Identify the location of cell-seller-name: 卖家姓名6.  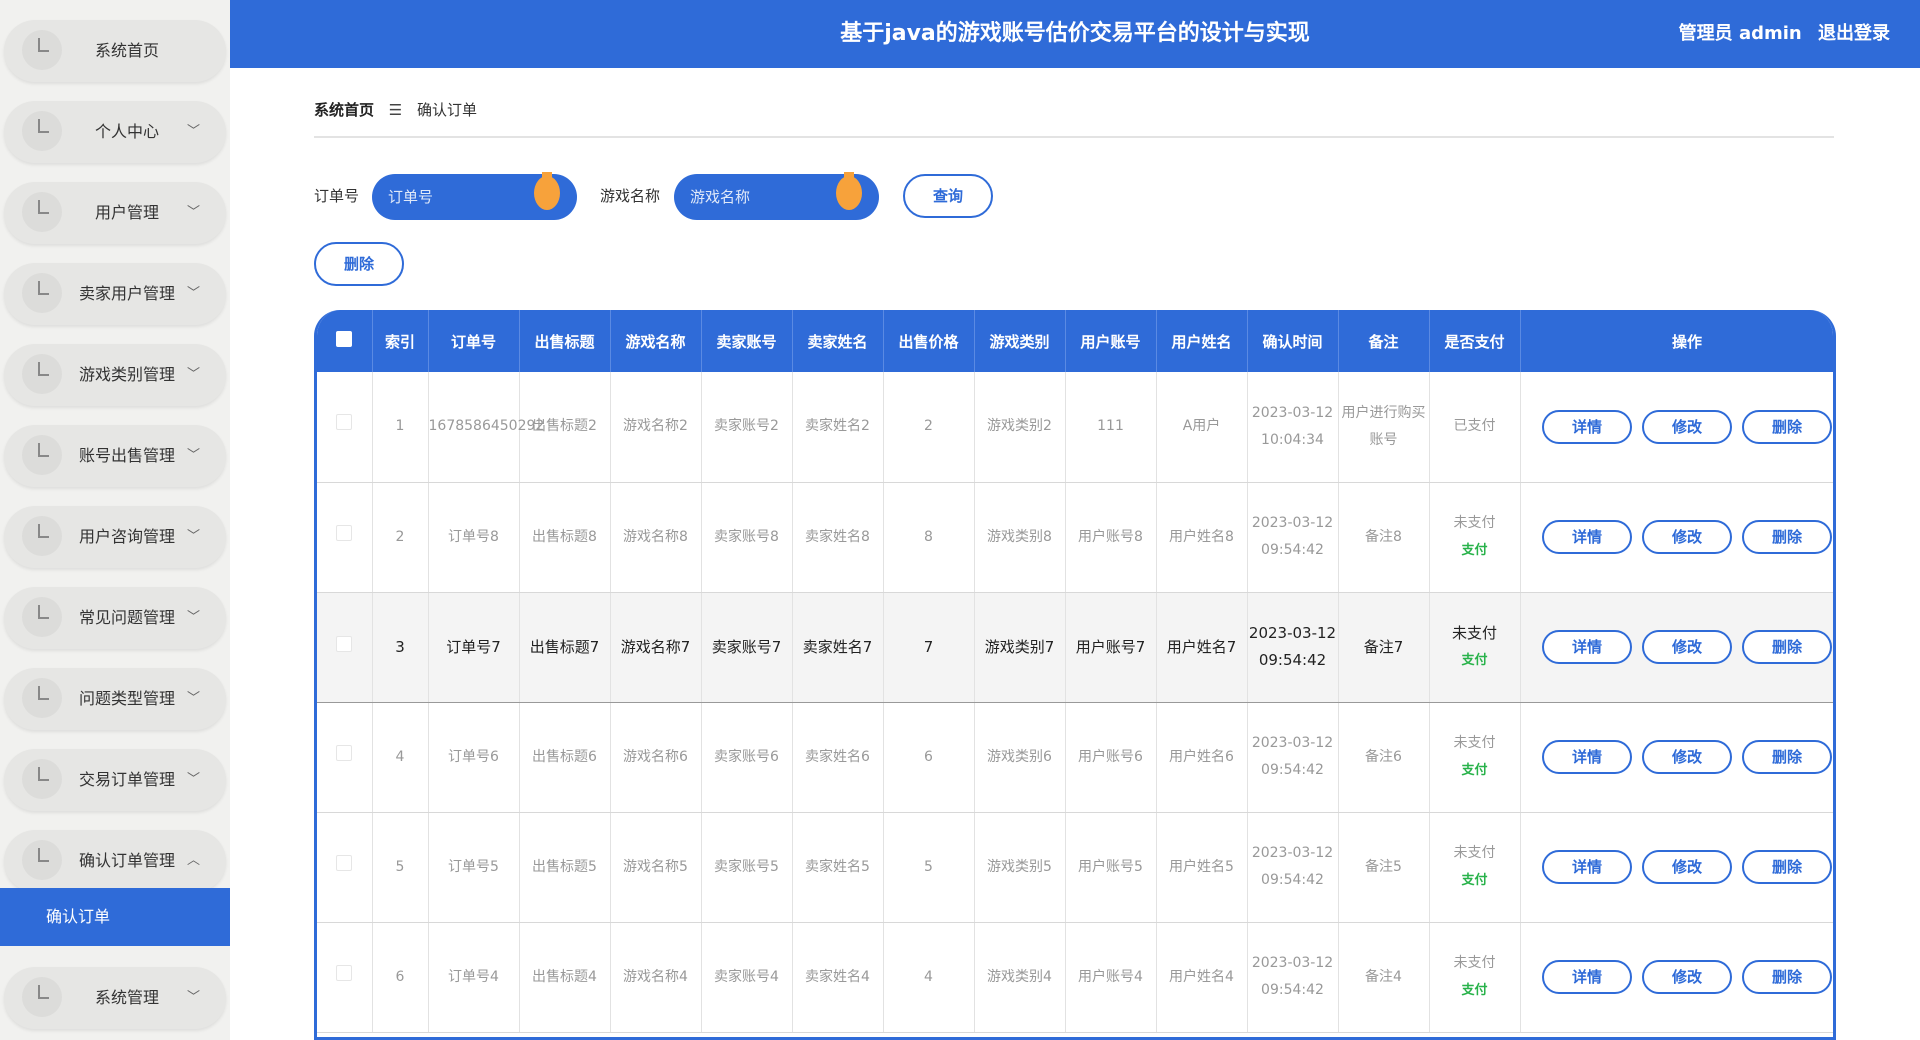
(838, 757).